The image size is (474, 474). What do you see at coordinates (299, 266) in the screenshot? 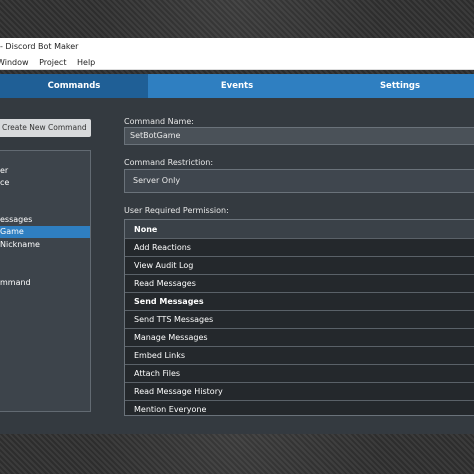
I see `permission-item: View Audit Log` at bounding box center [299, 266].